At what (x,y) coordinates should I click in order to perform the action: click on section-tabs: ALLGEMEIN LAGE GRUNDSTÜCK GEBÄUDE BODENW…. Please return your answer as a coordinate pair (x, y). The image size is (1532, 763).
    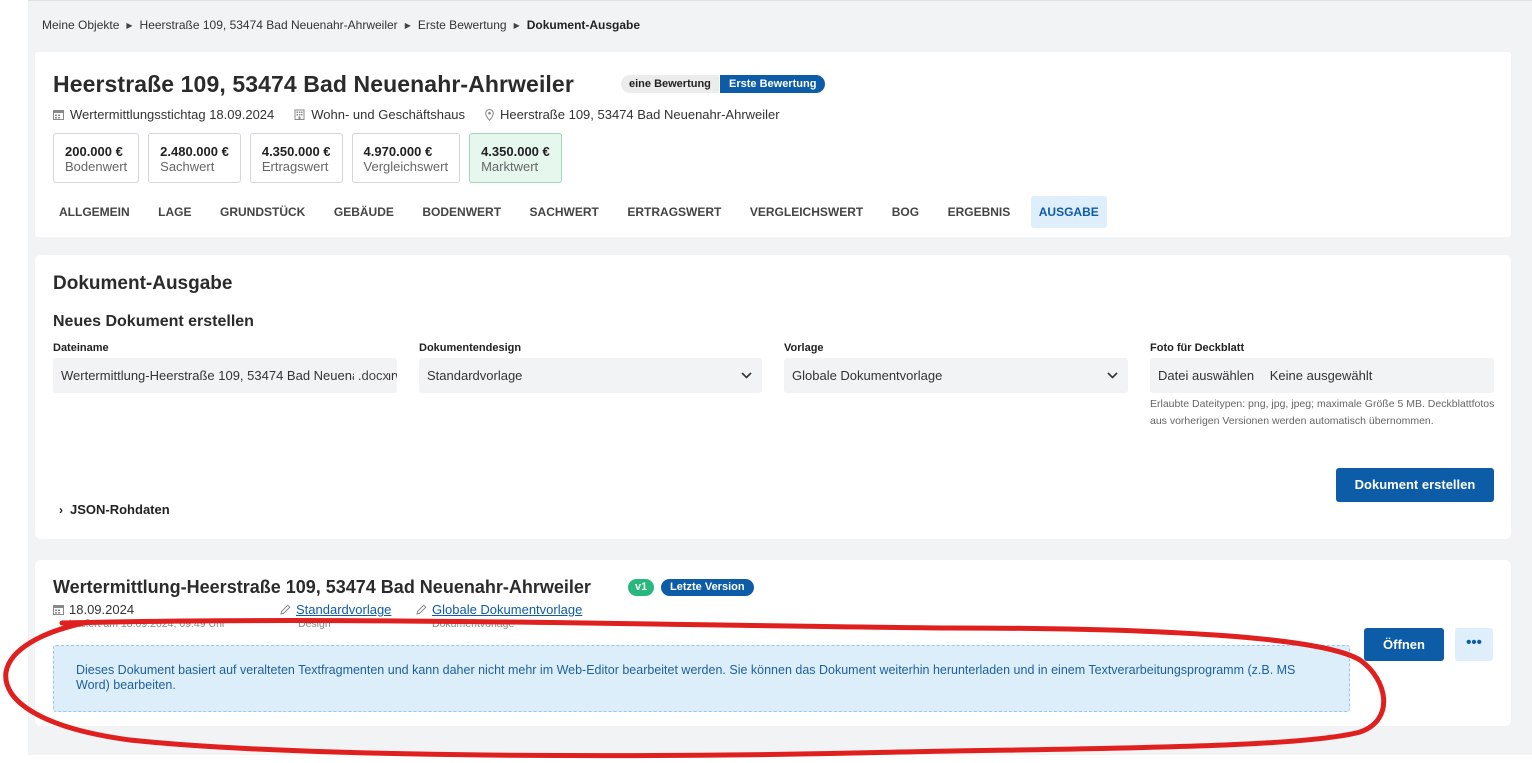
    Looking at the image, I should click on (585, 212).